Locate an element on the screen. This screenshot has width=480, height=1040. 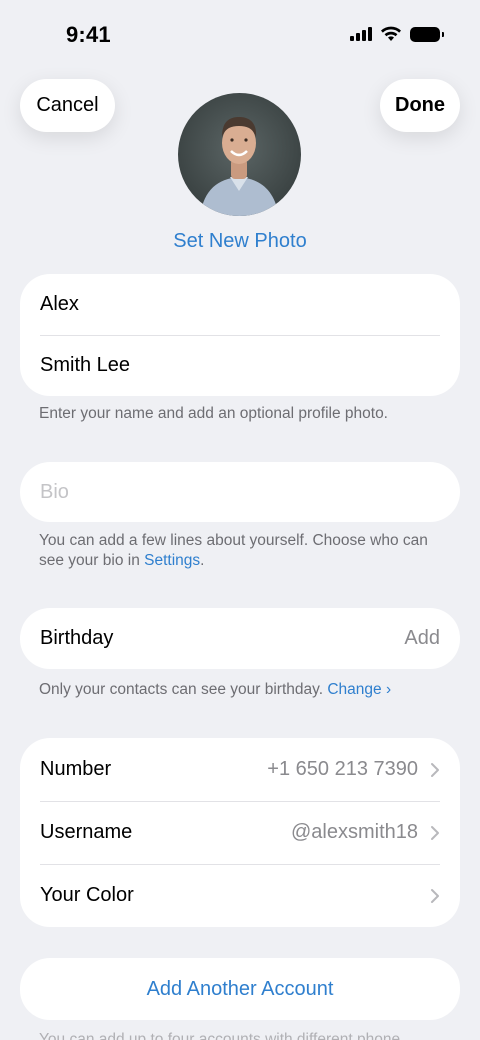
person-photo-icon is located at coordinates (239, 166).